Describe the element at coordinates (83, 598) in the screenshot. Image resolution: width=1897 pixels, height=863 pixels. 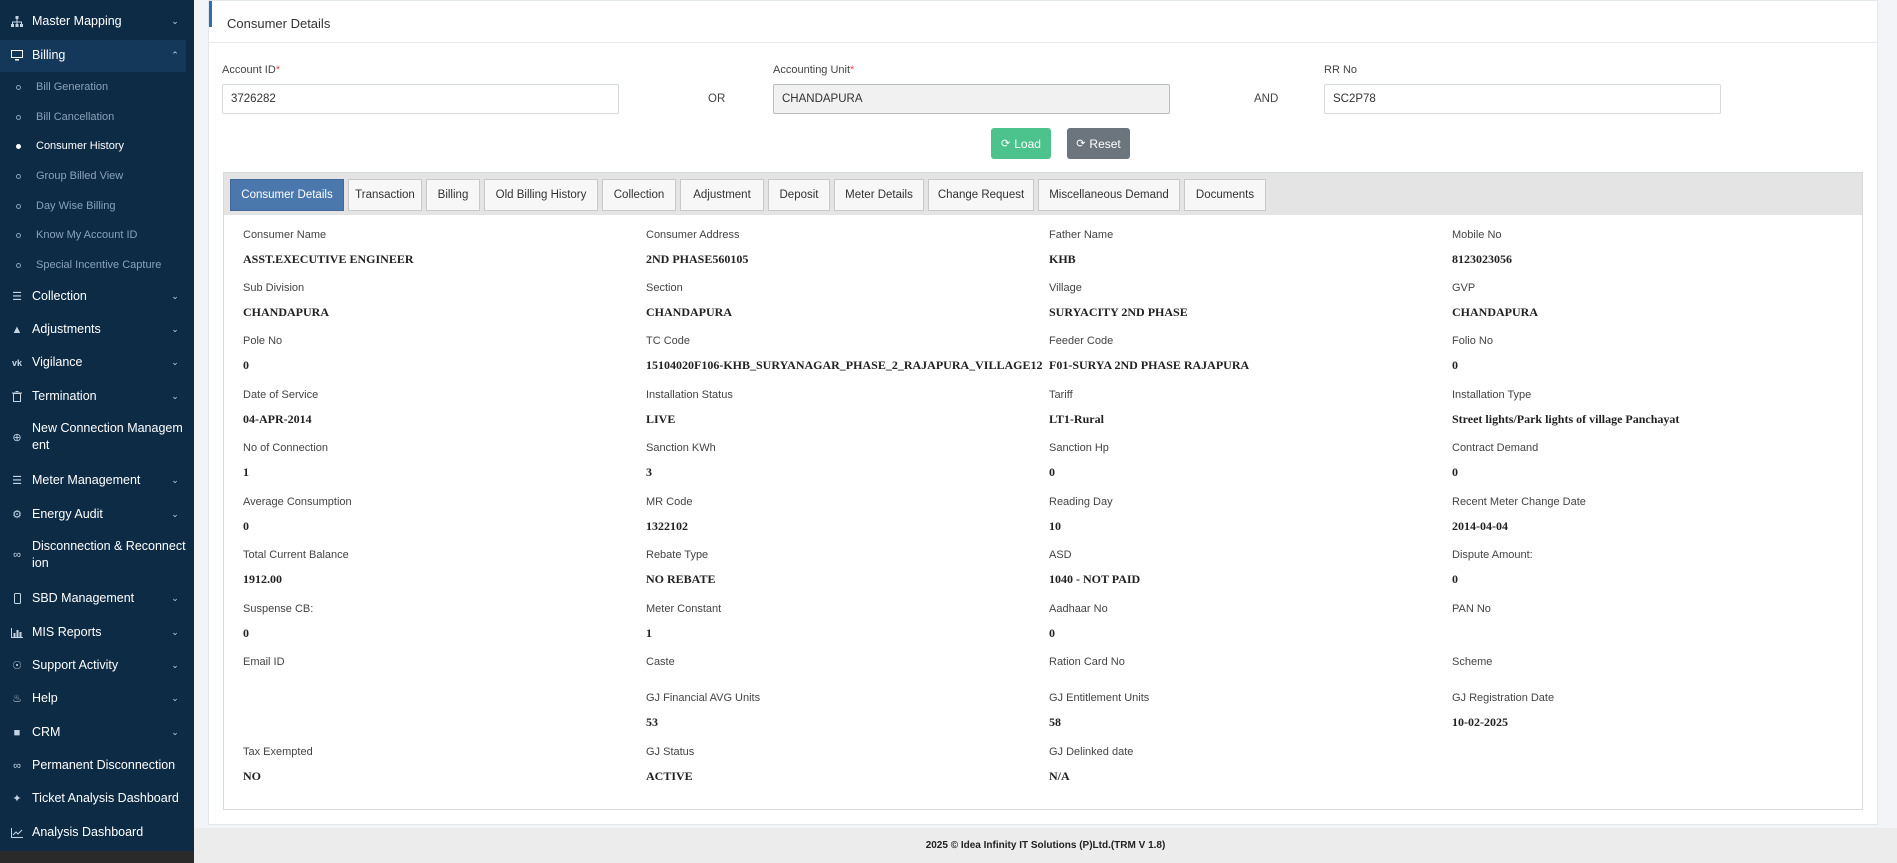
I see `sidebar-item-label: SBD Management` at that location.